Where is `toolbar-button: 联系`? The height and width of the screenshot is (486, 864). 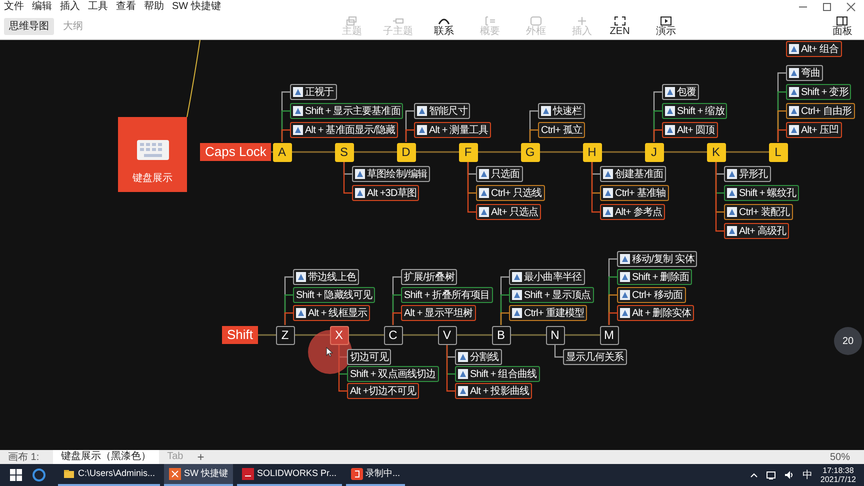 toolbar-button: 联系 is located at coordinates (443, 26).